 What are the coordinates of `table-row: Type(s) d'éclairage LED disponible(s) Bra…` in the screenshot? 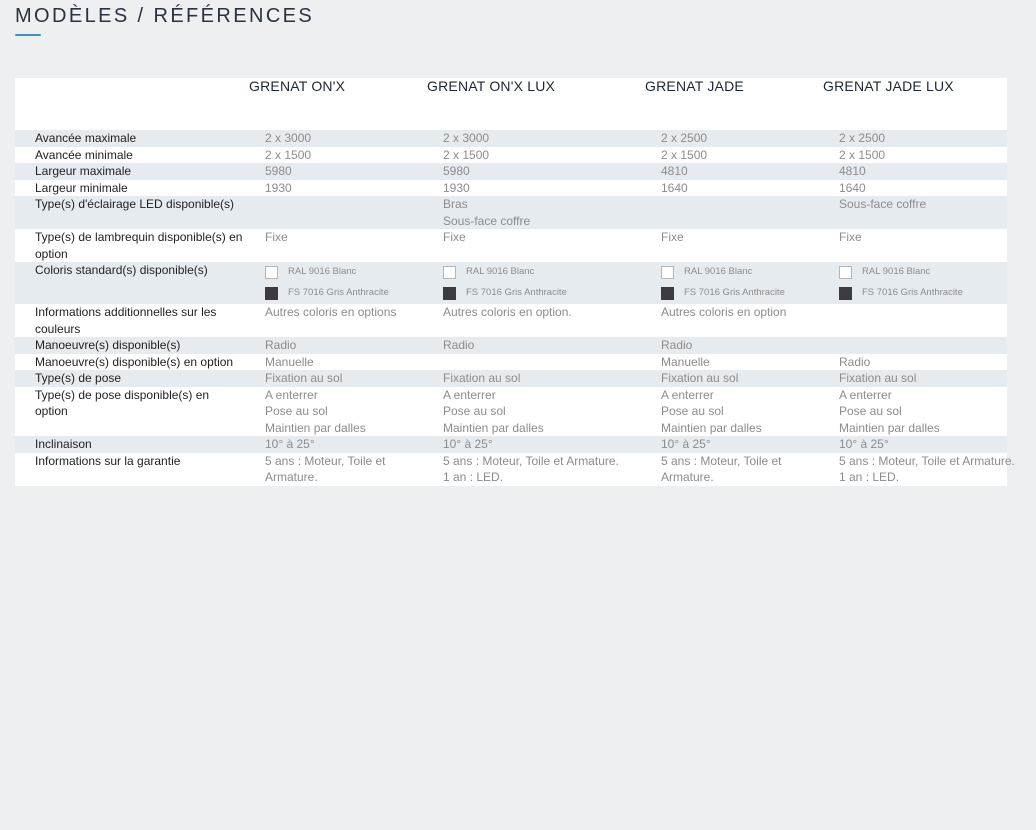 It's located at (511, 212).